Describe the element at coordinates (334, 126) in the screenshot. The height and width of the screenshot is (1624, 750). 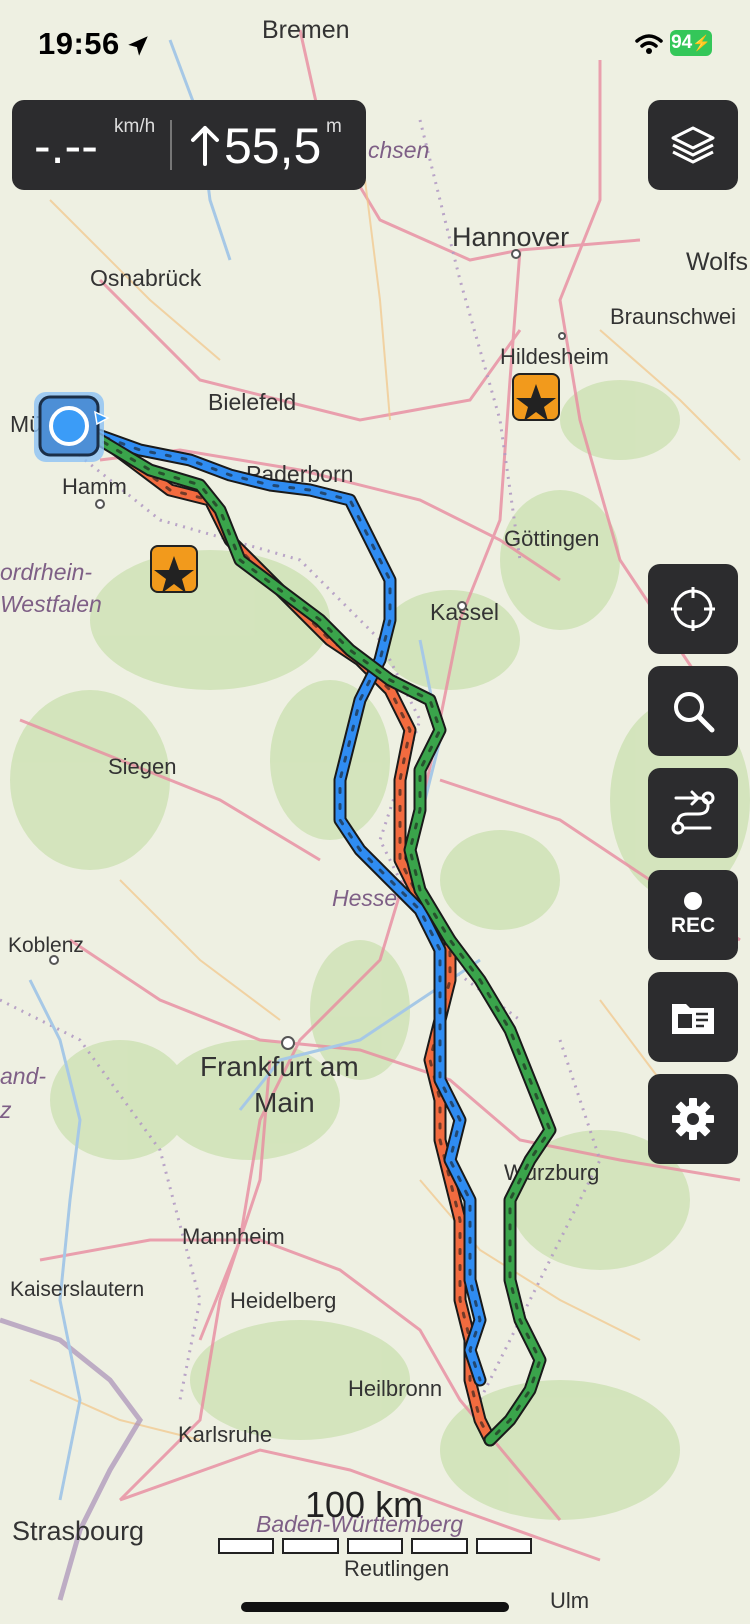
I see `altitude-unit: m` at that location.